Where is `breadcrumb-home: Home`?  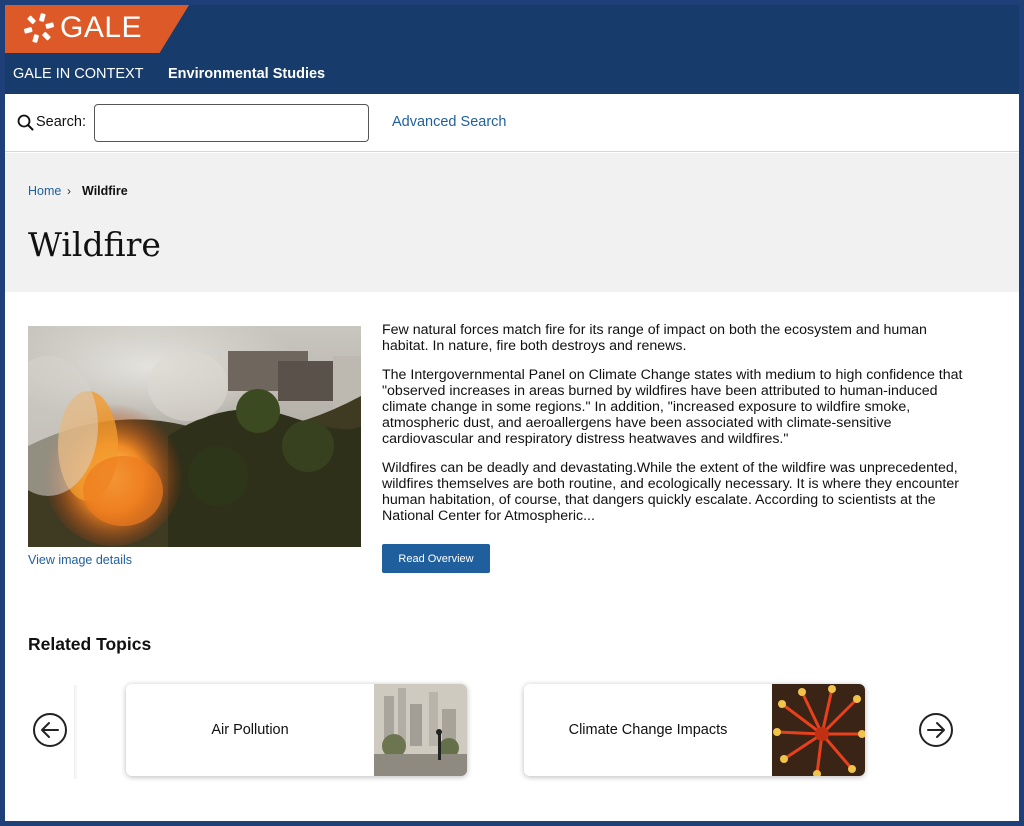 breadcrumb-home: Home is located at coordinates (44, 191).